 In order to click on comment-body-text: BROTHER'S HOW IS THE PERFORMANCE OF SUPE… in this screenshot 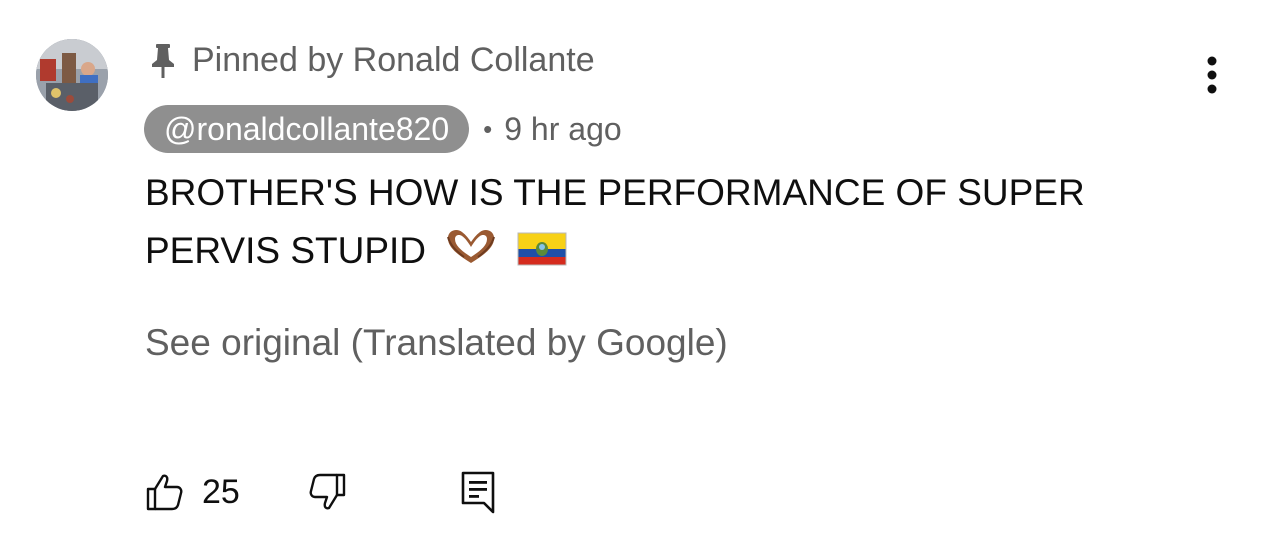, I will do `click(615, 221)`.